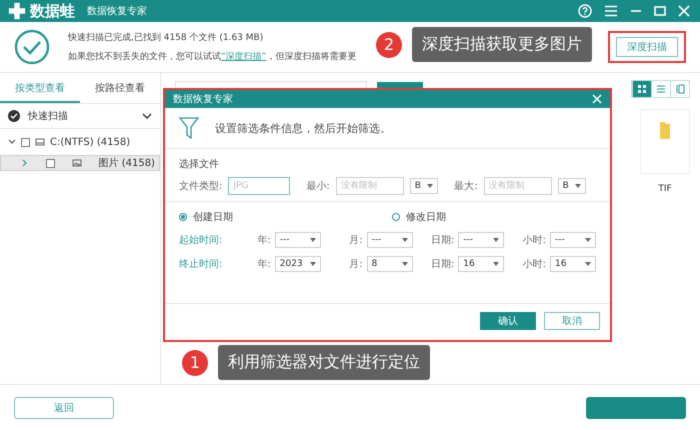 The width and height of the screenshot is (700, 430). I want to click on section-title: 选择文件, so click(199, 164).